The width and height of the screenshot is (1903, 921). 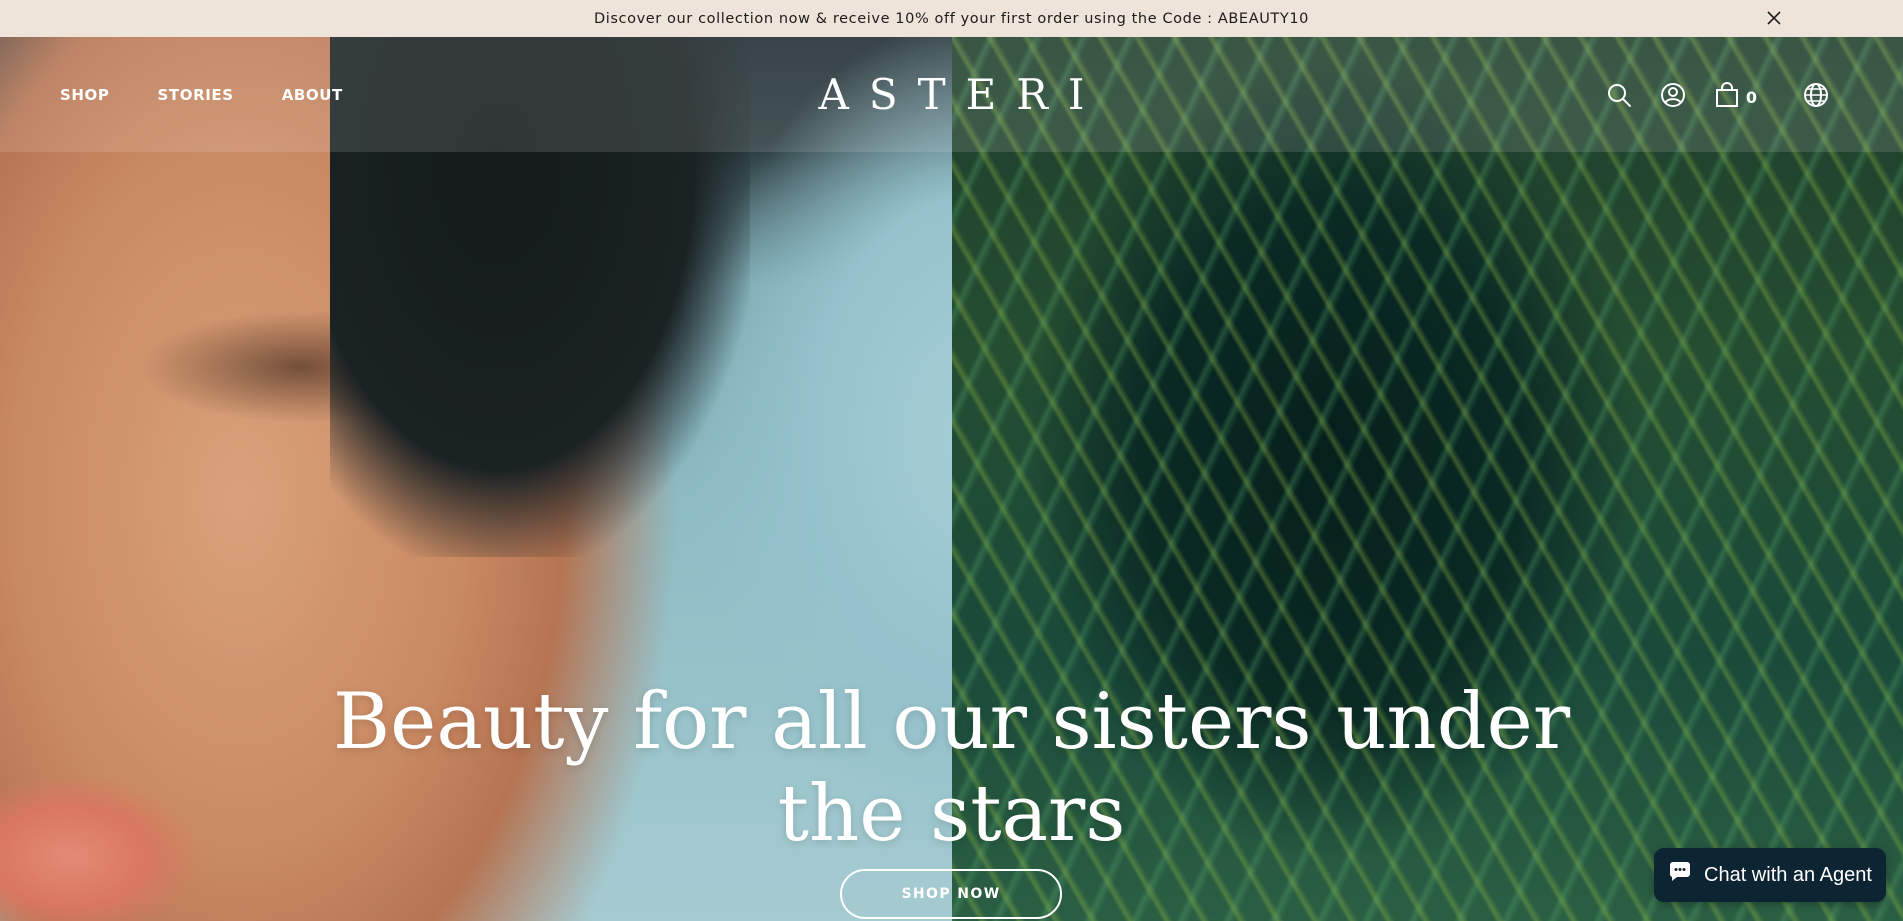 I want to click on header-icons: 0, so click(x=1718, y=94).